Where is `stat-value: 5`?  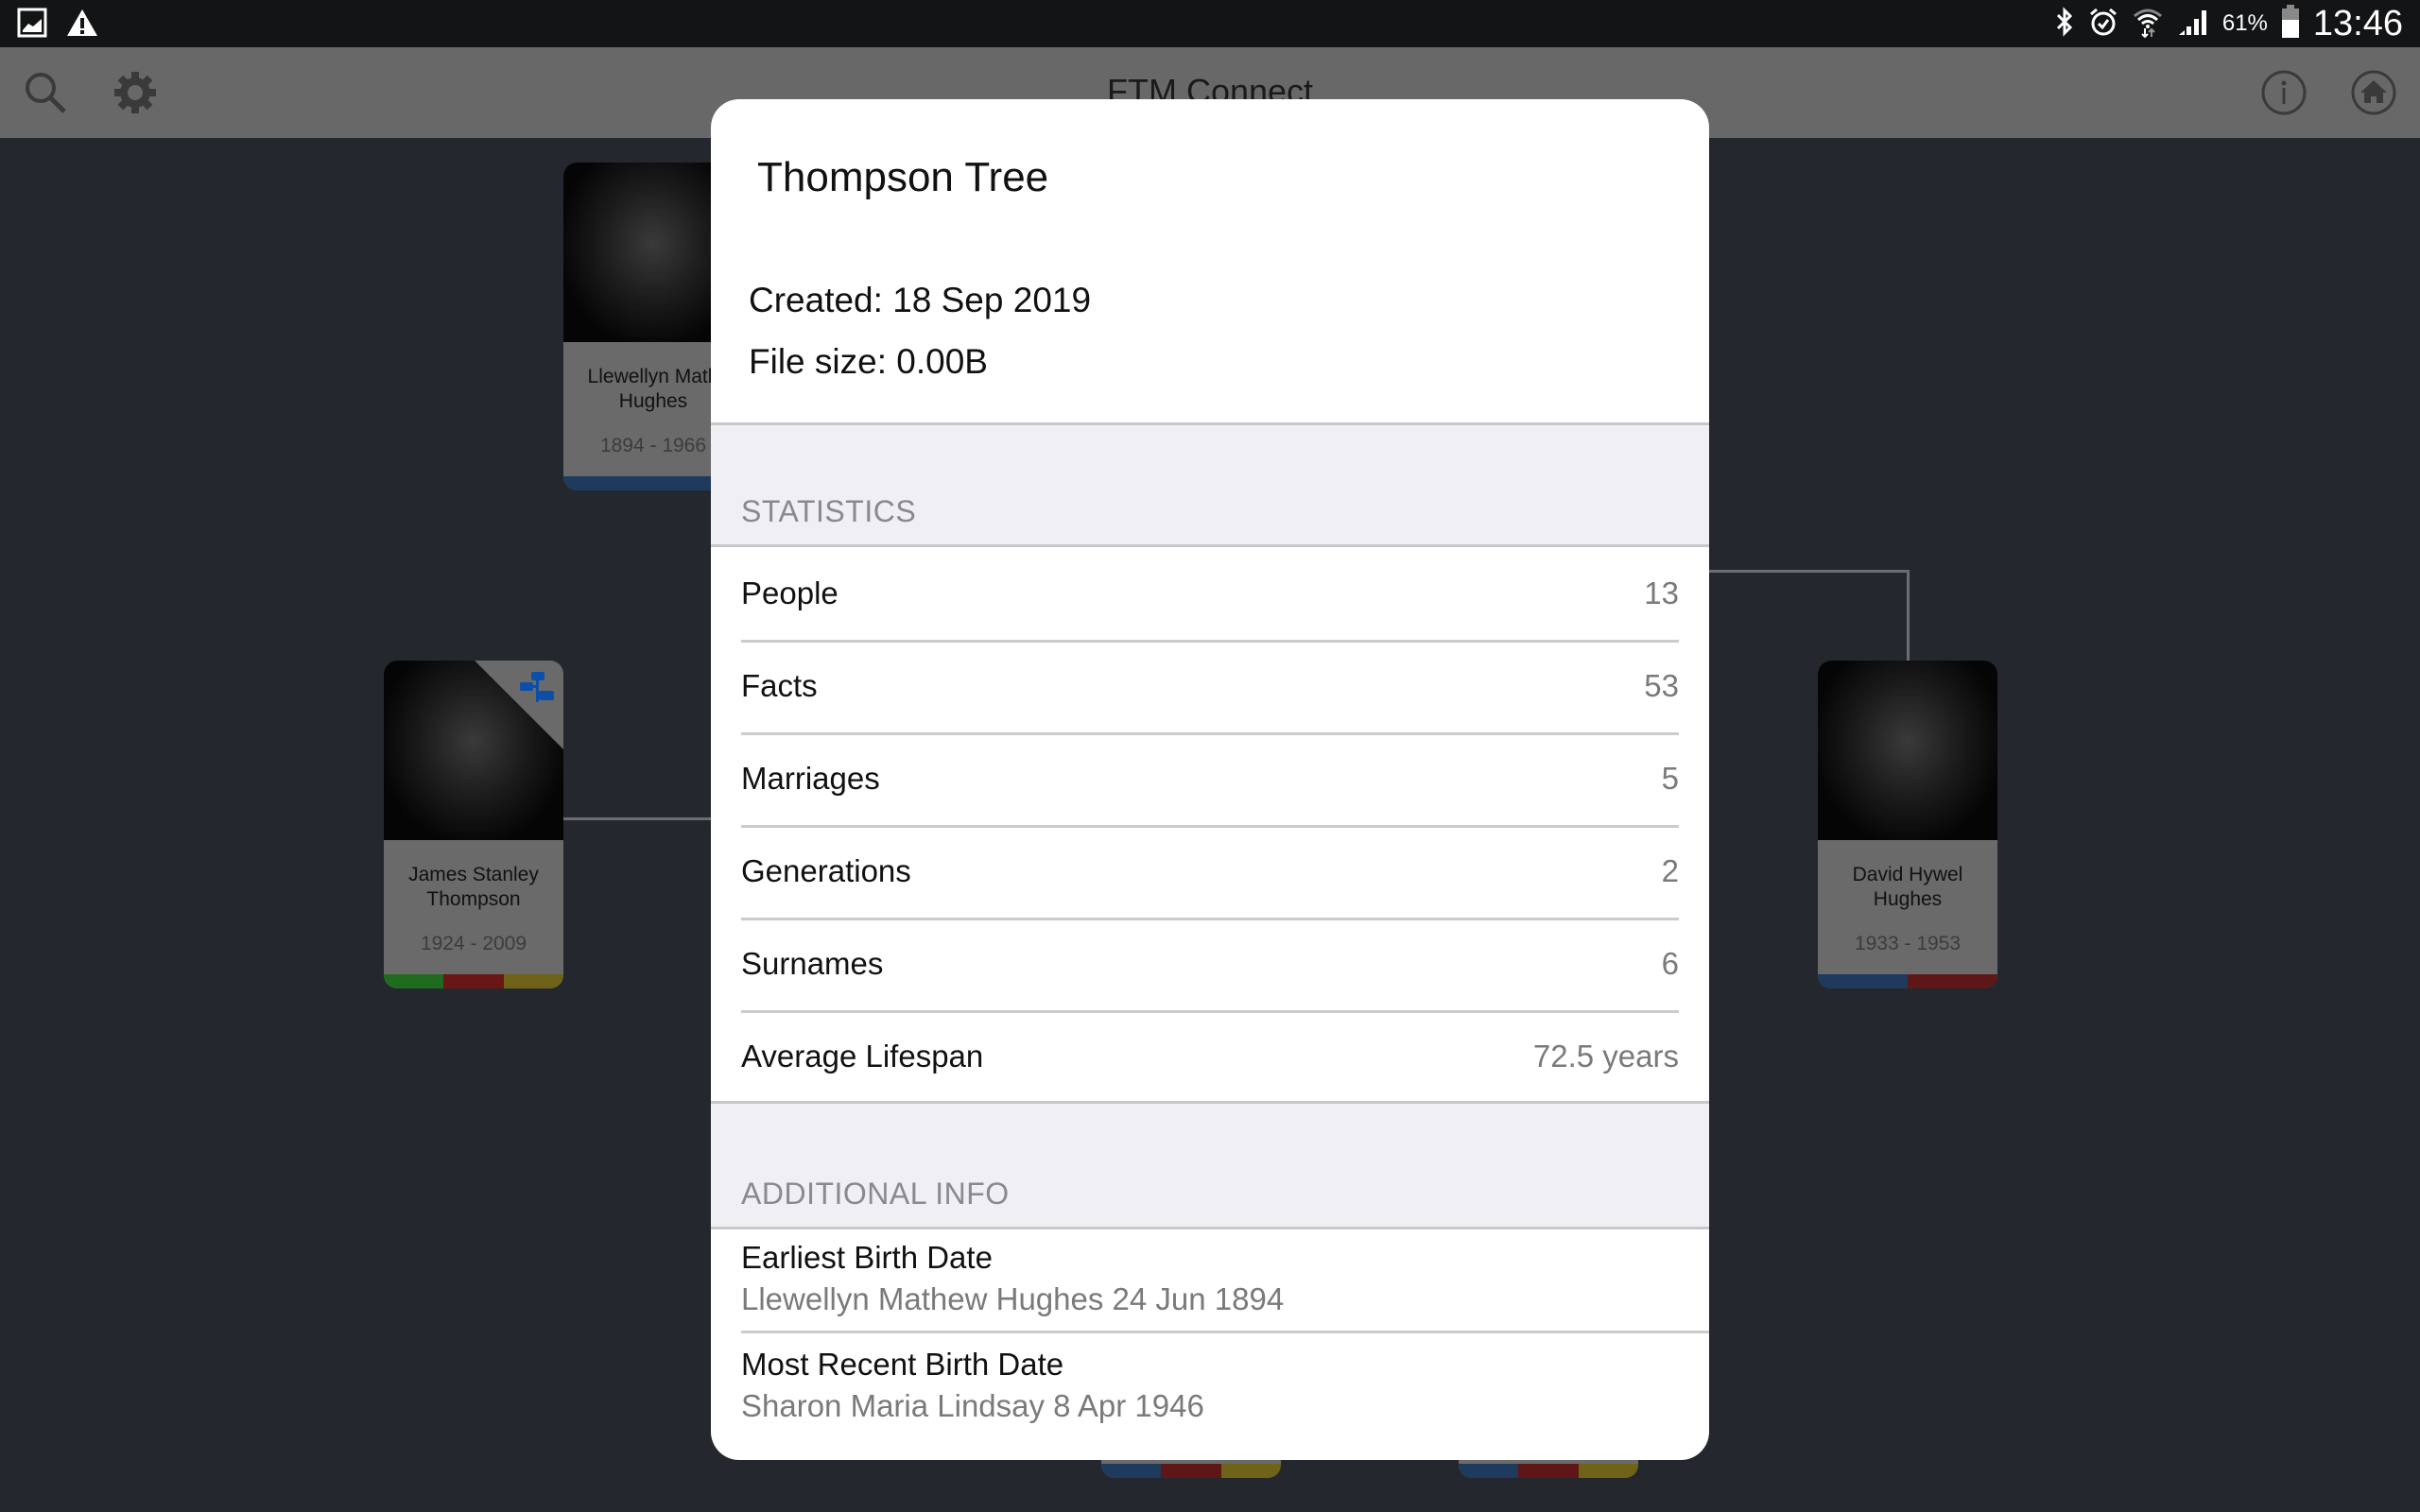 stat-value: 5 is located at coordinates (1670, 778).